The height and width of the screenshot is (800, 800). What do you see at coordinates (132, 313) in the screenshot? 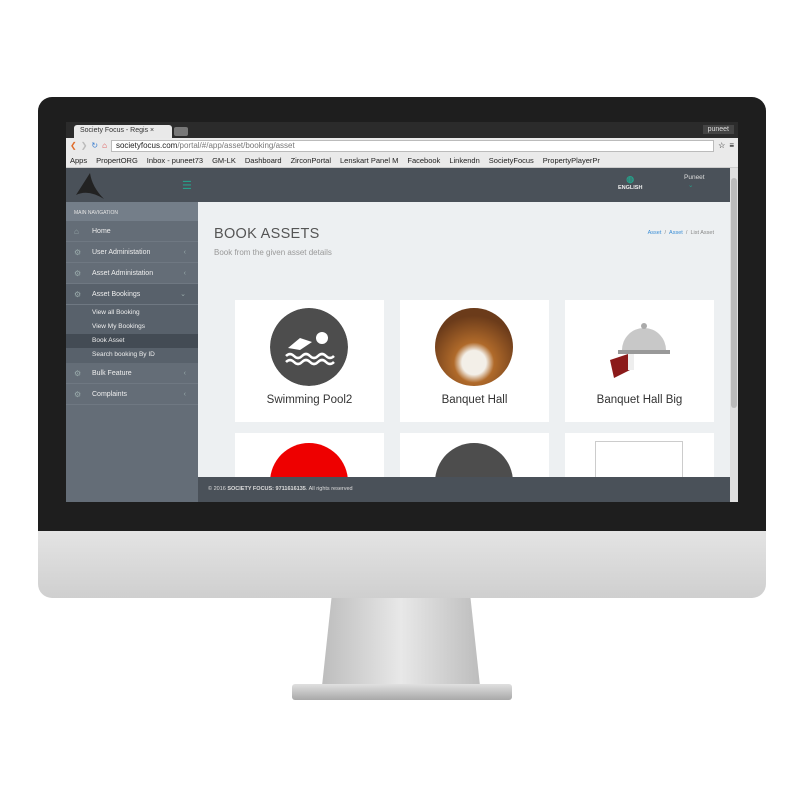
I see `submenu-item-view-all-booking: View all Booking` at bounding box center [132, 313].